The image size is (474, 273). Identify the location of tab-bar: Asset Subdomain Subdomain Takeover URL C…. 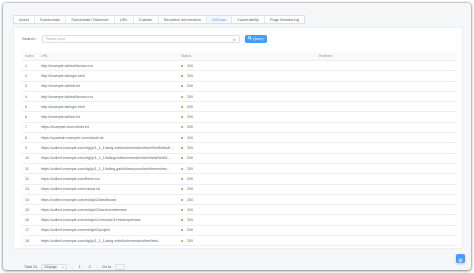
(159, 19).